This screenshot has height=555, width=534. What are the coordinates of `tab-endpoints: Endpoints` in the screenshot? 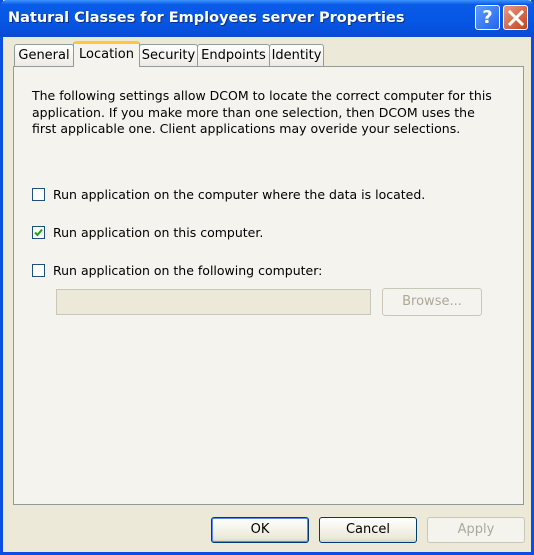 It's located at (233, 55).